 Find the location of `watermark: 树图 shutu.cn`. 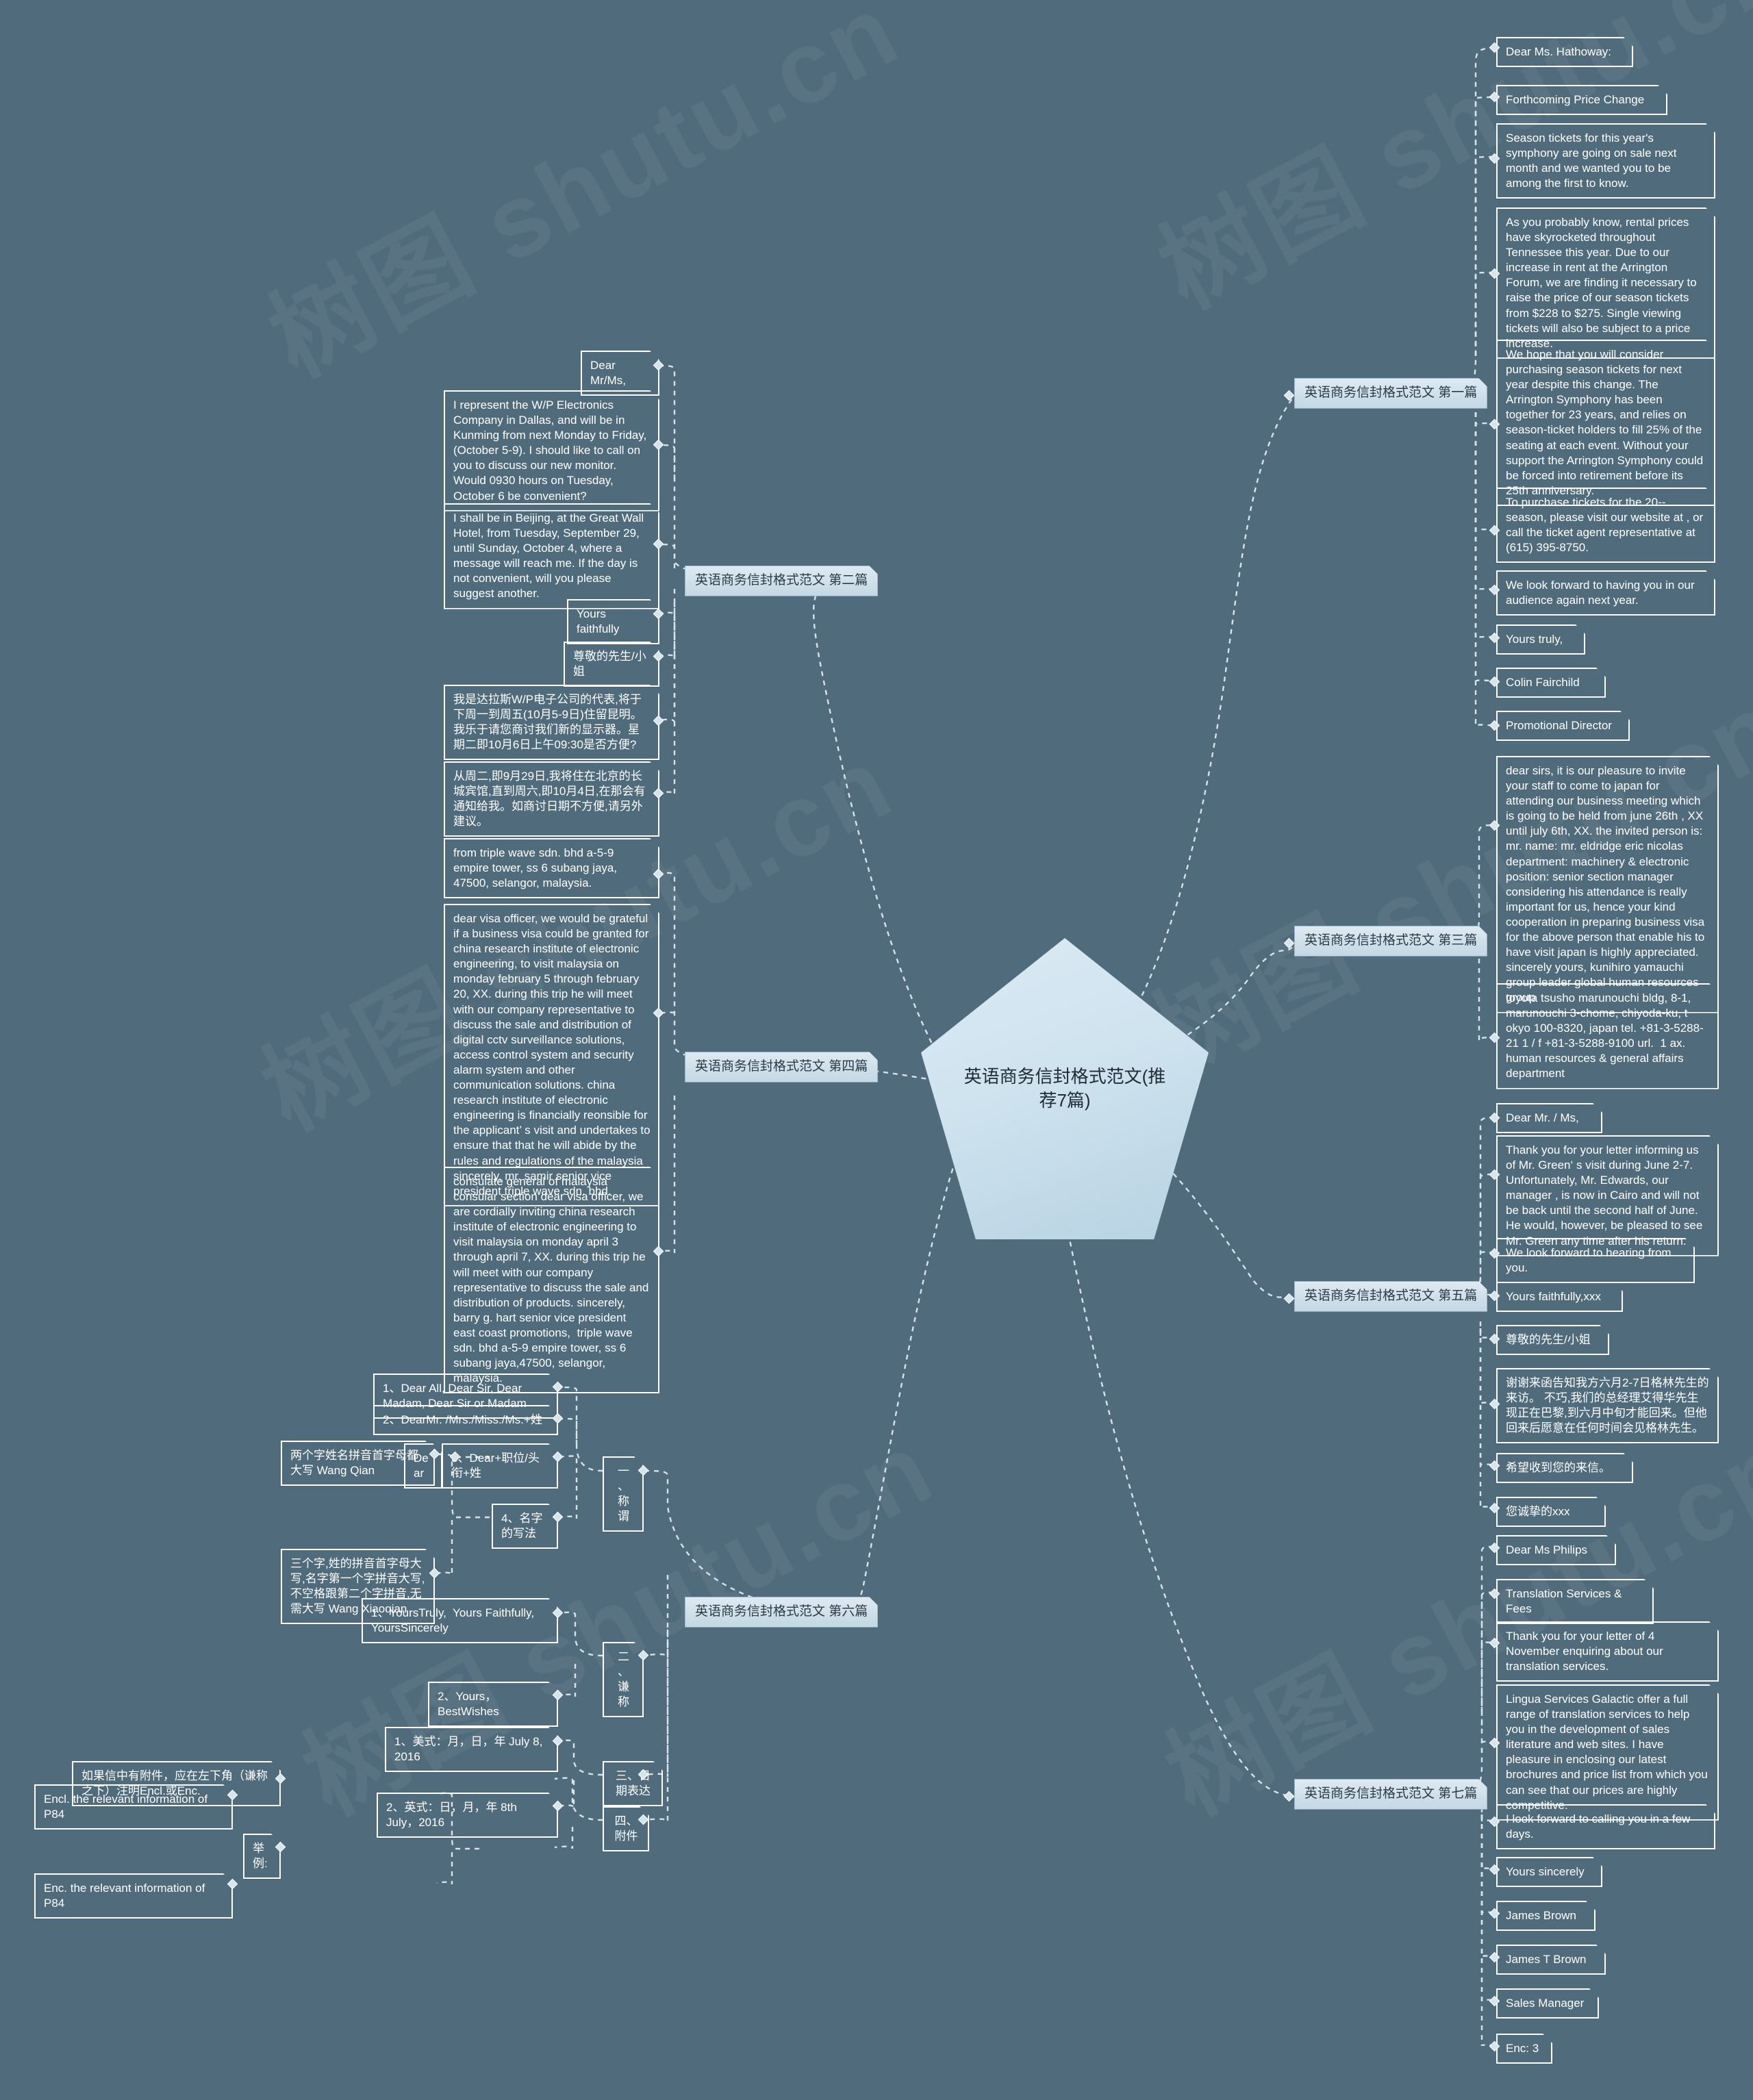

watermark: 树图 shutu.cn is located at coordinates (584, 199).